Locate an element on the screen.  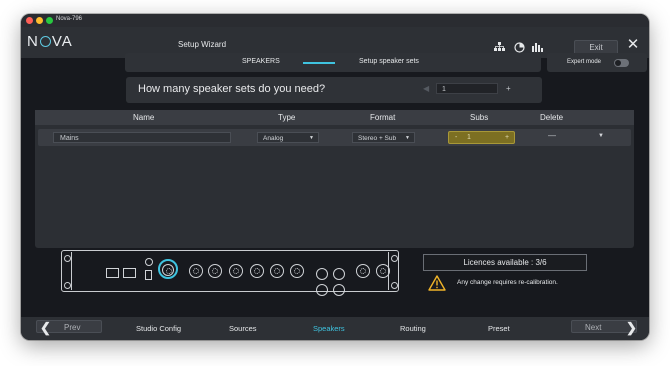
next-button: Next ❯ is located at coordinates (604, 327).